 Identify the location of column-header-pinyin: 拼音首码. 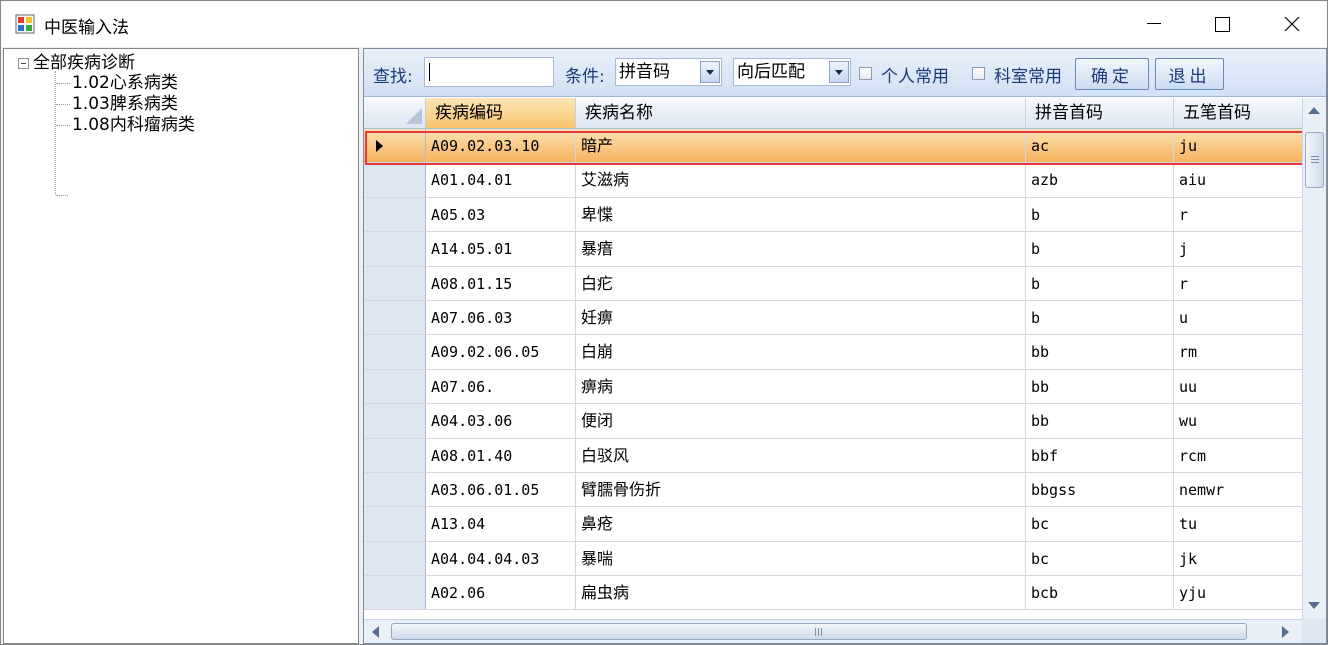
(1100, 113).